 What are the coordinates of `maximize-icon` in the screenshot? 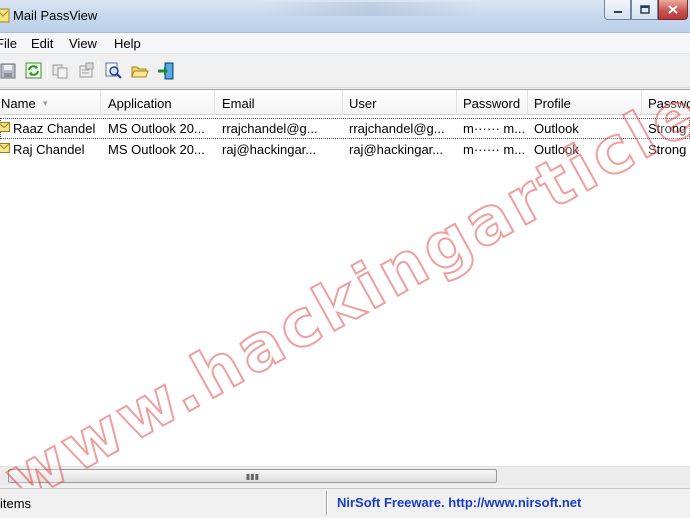 It's located at (644, 9).